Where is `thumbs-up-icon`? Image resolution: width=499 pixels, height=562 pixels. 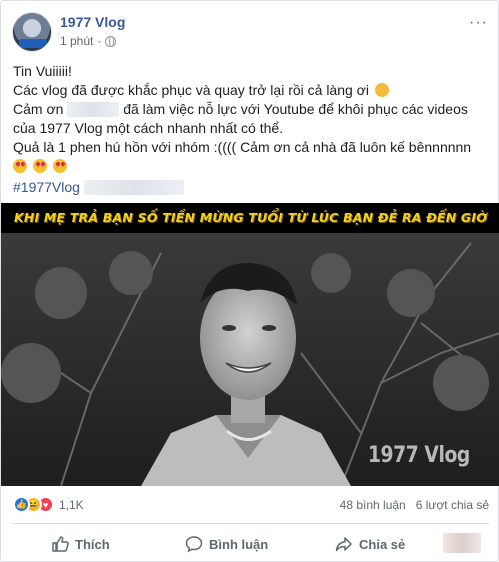 thumbs-up-icon is located at coordinates (60, 544).